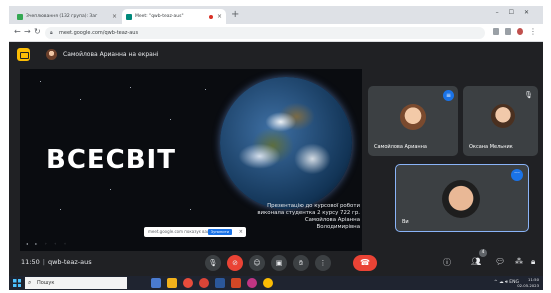 This screenshot has width=551, height=293. I want to click on forward-icon: →, so click(27, 31).